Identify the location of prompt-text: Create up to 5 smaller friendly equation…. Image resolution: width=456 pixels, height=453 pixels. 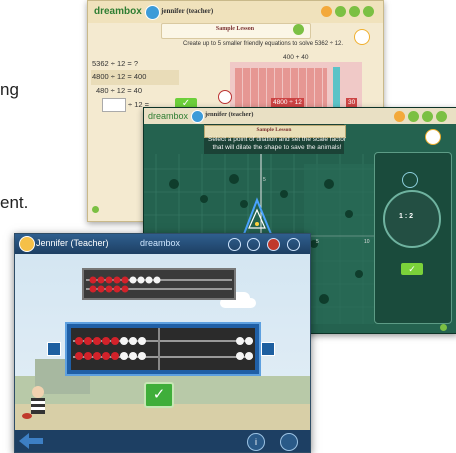
(263, 44).